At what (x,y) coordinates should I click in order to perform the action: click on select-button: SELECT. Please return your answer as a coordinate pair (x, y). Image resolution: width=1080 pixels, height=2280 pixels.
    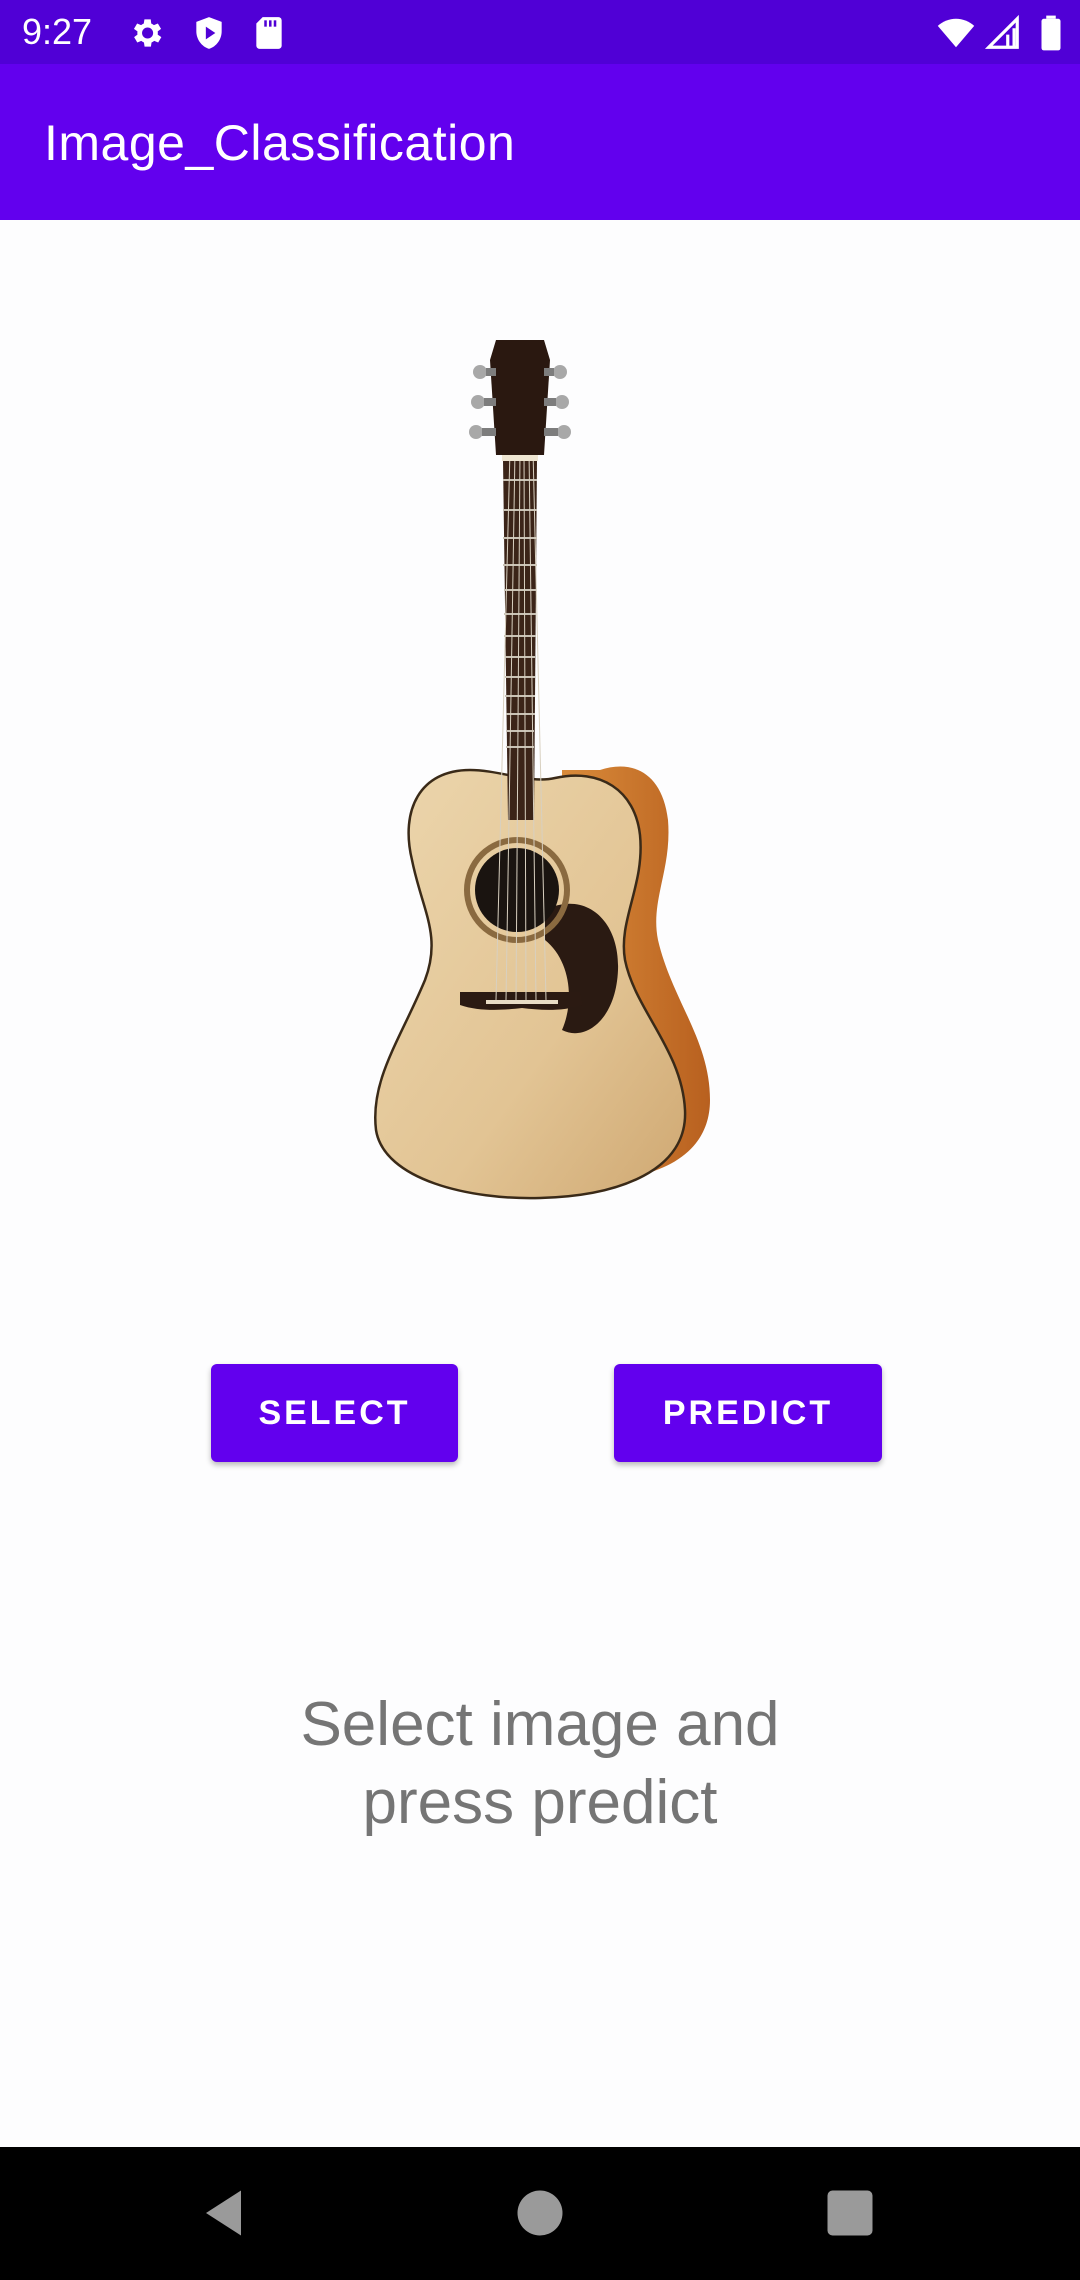
    Looking at the image, I should click on (334, 1413).